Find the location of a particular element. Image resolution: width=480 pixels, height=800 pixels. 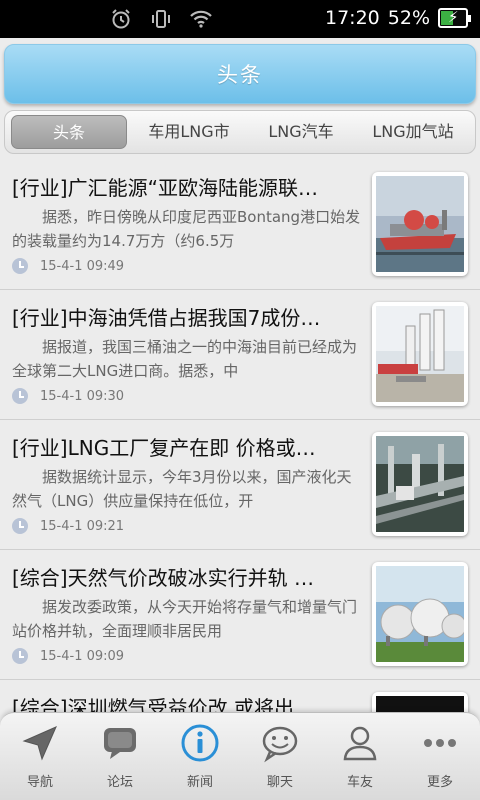

more-dots-icon is located at coordinates (440, 743).